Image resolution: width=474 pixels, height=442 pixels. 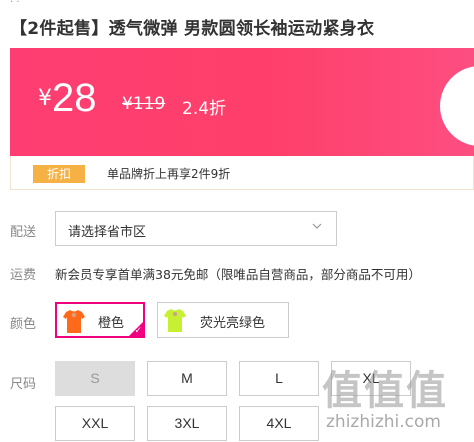 What do you see at coordinates (317, 227) in the screenshot?
I see `chevron-down-icon` at bounding box center [317, 227].